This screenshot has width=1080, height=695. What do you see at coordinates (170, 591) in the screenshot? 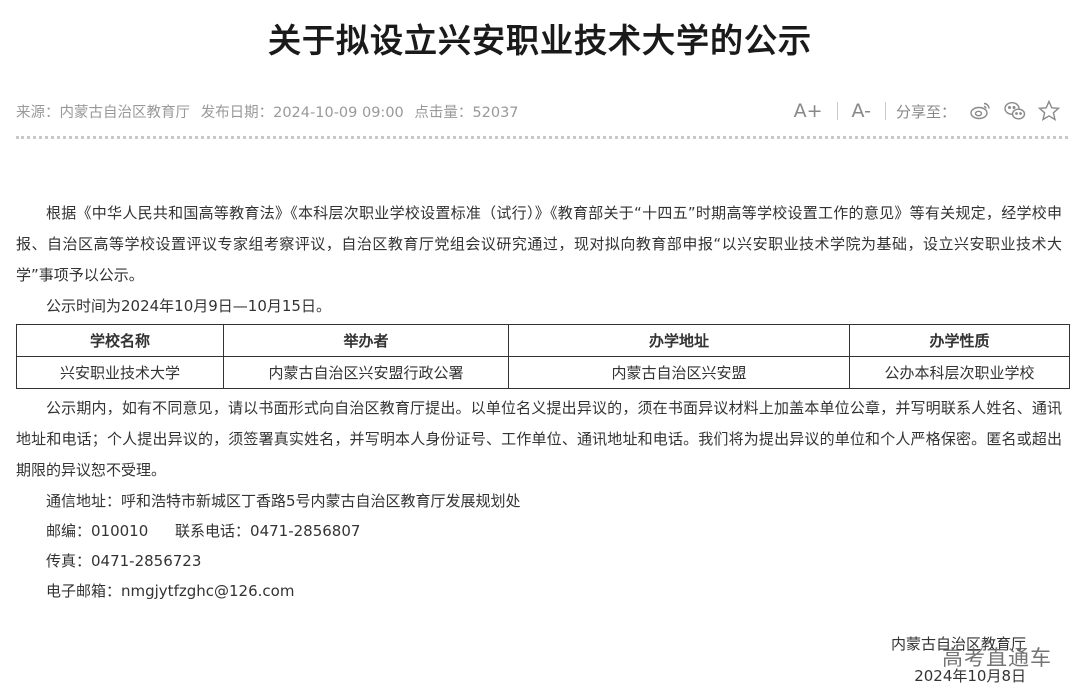
I see `email-line: 电子邮箱：nmgjytfzghc@126.com` at bounding box center [170, 591].